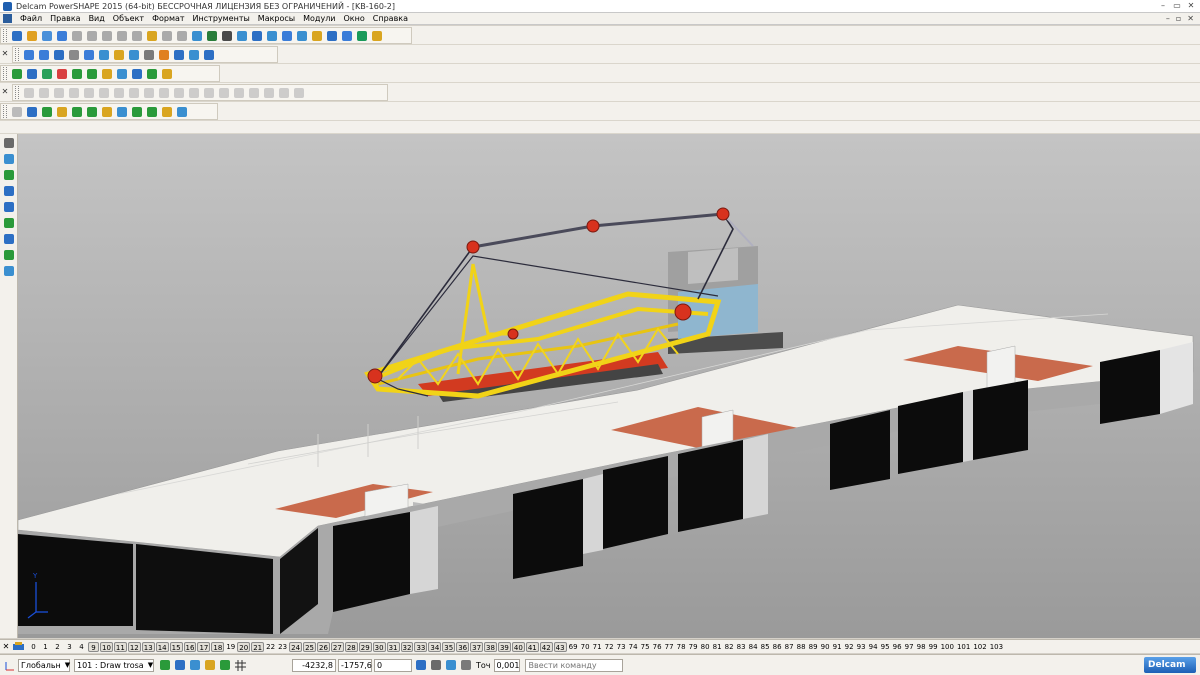 This screenshot has height=675, width=1200. What do you see at coordinates (947, 647) in the screenshot?
I see `level-button: 100` at bounding box center [947, 647].